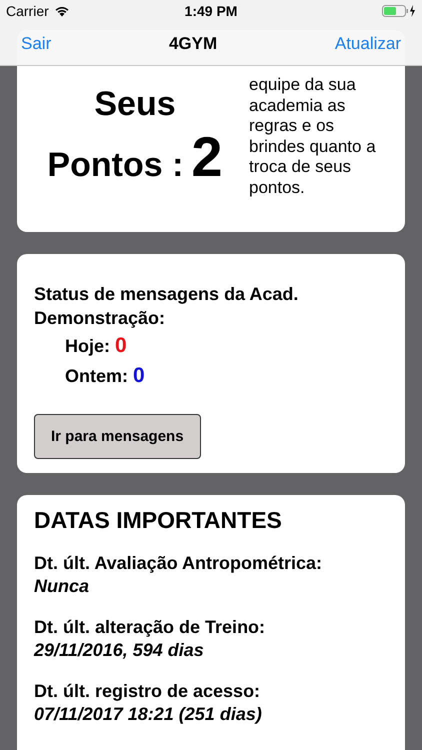 The height and width of the screenshot is (750, 422). What do you see at coordinates (115, 165) in the screenshot?
I see `points-label: Pontos :` at bounding box center [115, 165].